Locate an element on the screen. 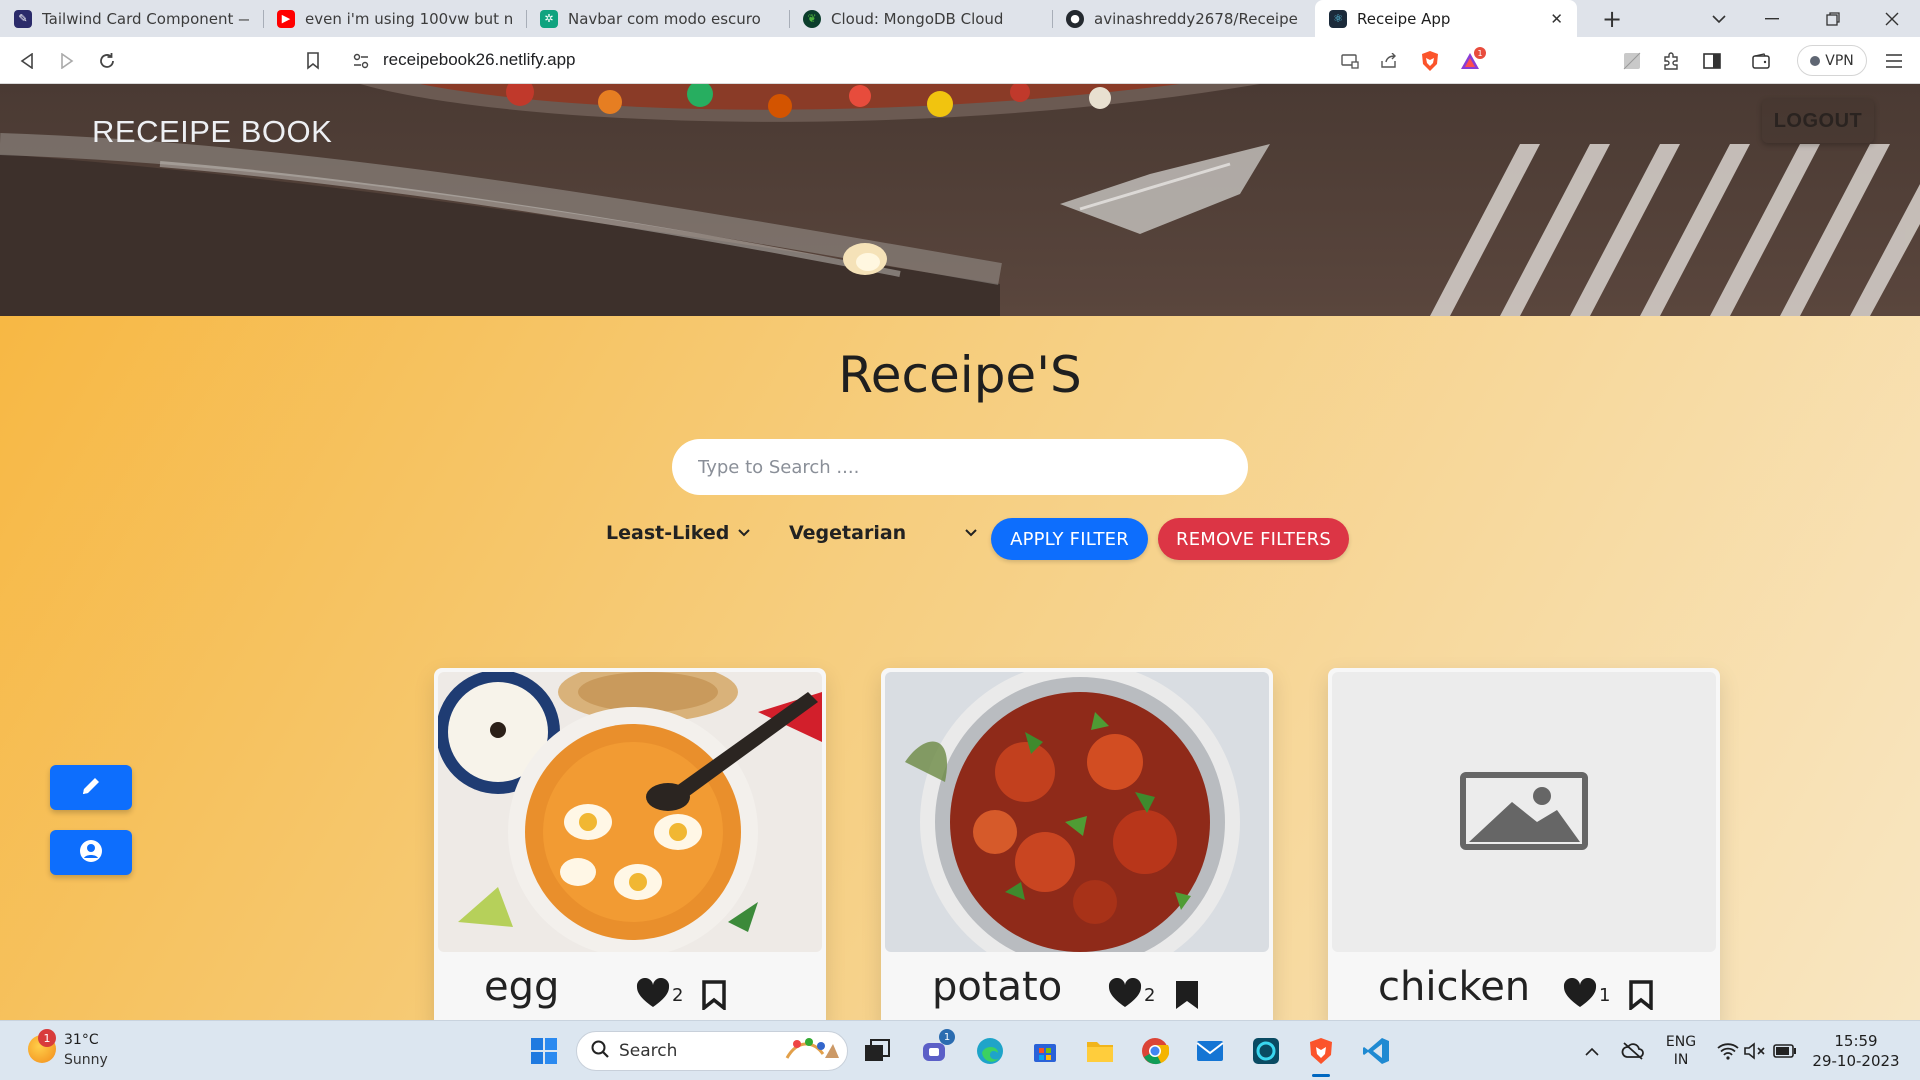  lang-bottom: IN is located at coordinates (1681, 1060).